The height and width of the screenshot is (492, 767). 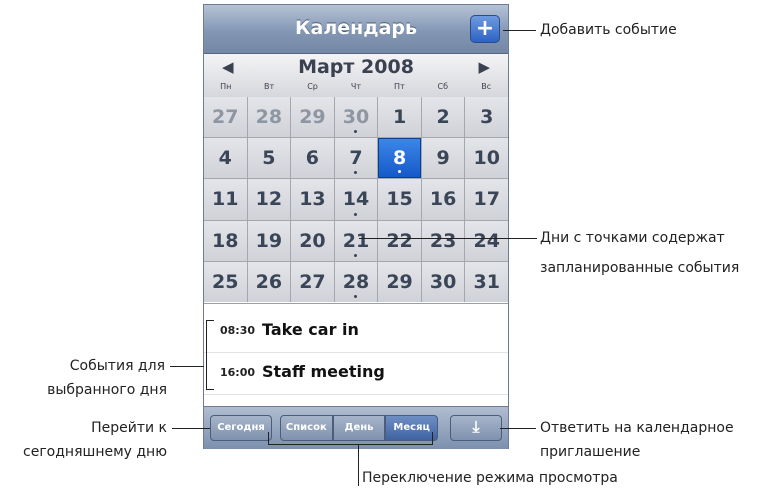 I want to click on calendar-day: 10, so click(x=486, y=158).